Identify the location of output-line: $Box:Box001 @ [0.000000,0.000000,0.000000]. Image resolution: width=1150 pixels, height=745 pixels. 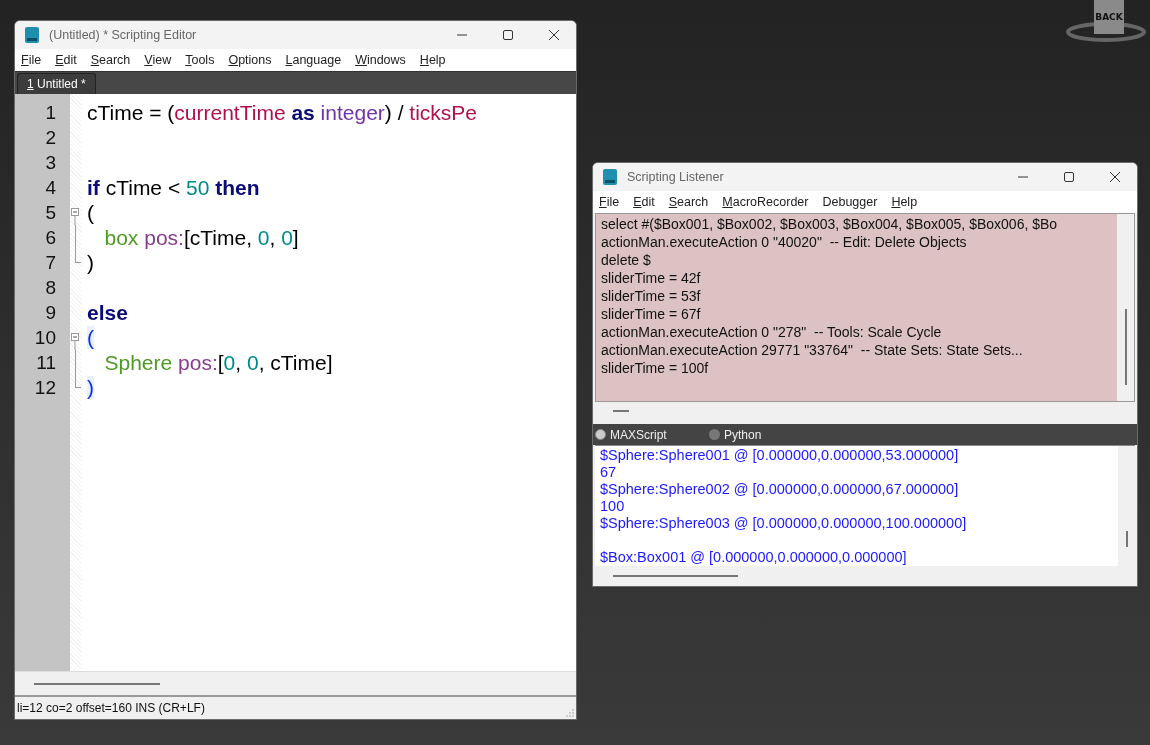
(753, 557).